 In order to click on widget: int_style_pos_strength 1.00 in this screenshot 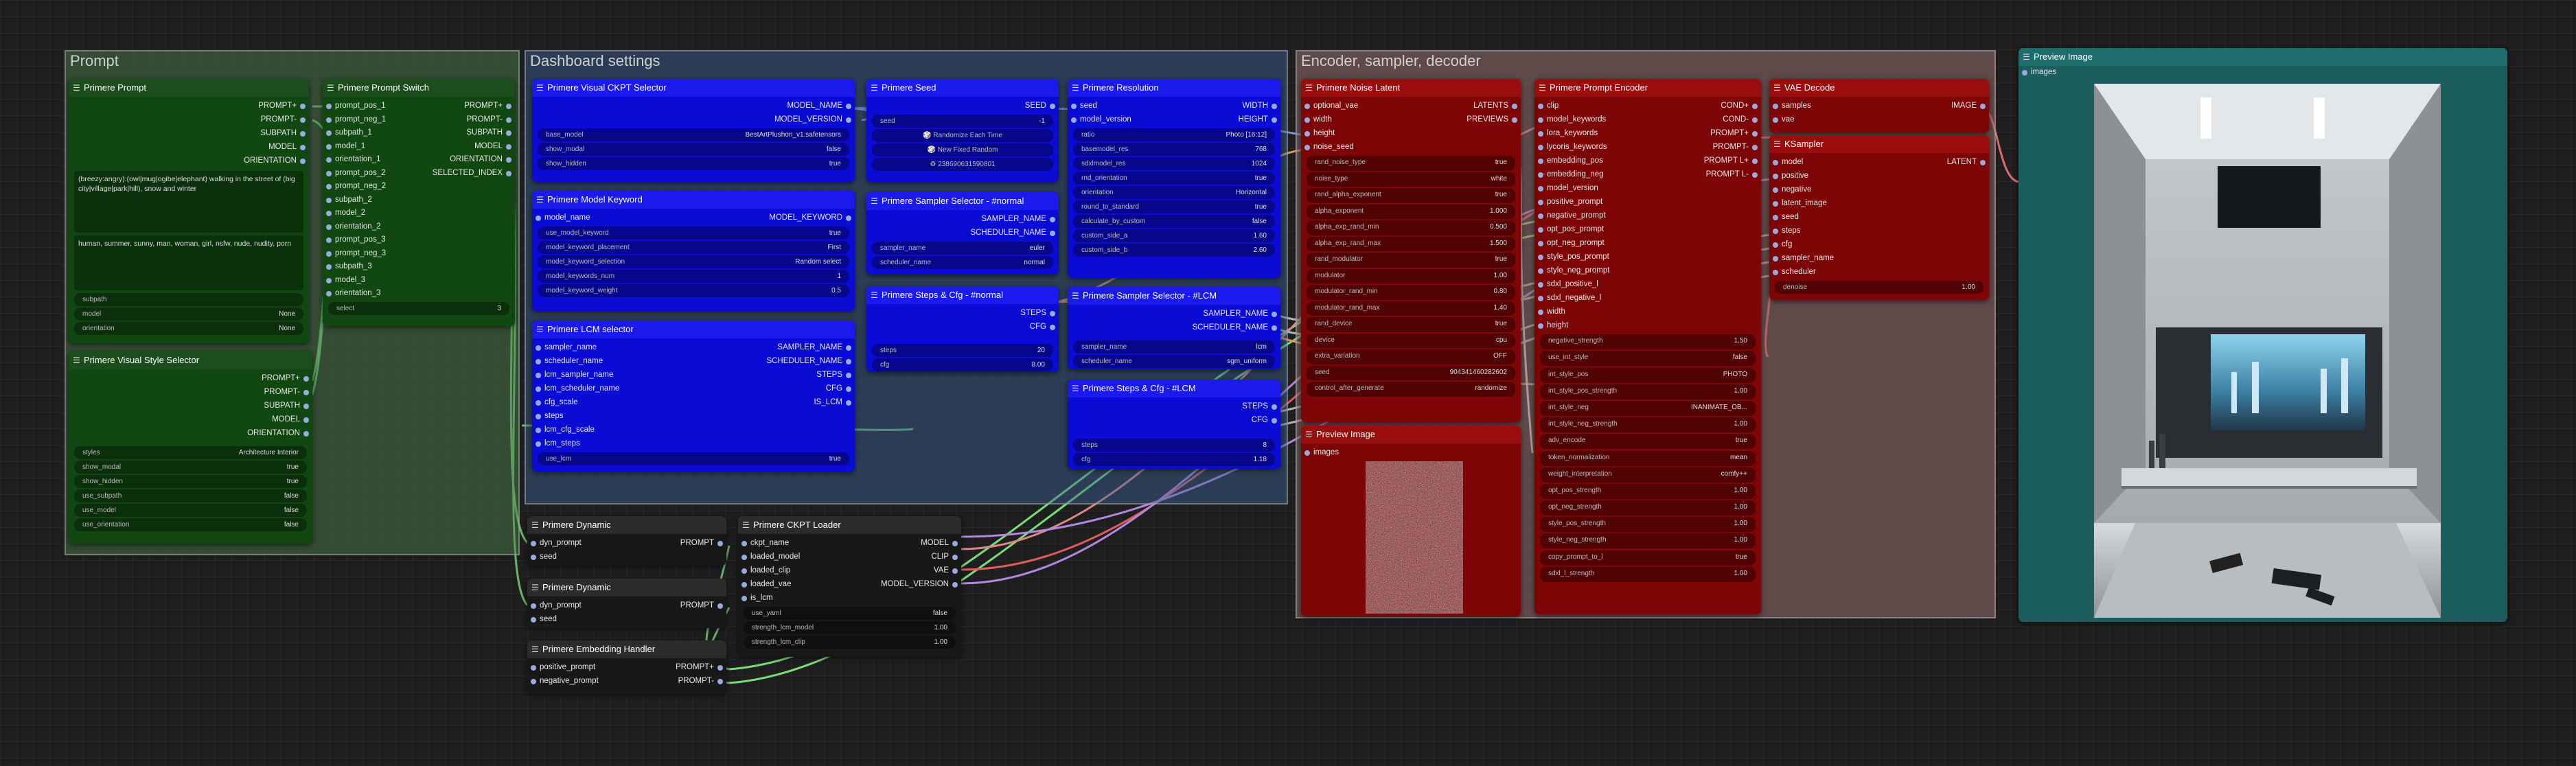, I will do `click(1648, 391)`.